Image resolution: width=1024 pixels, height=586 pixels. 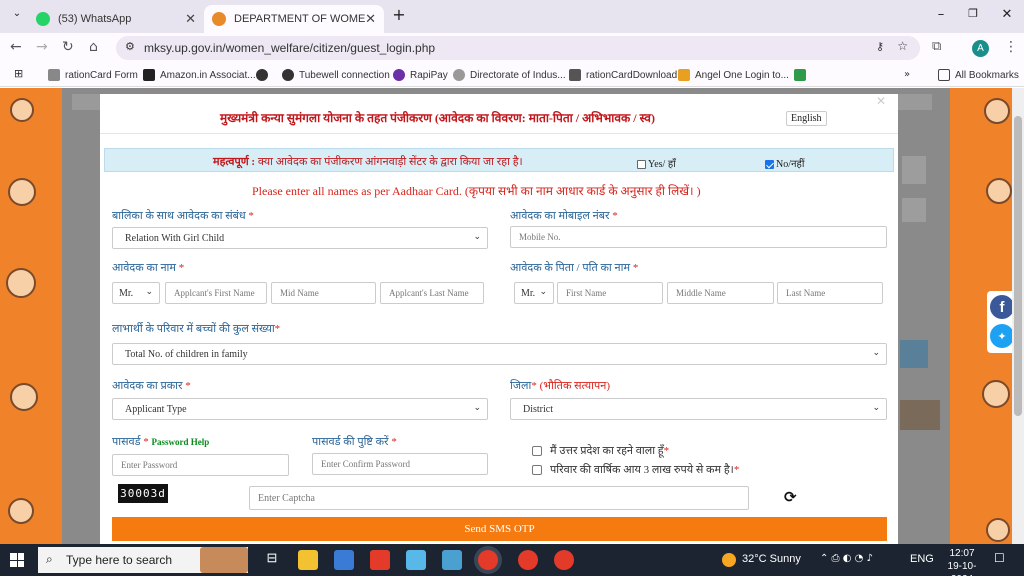 What do you see at coordinates (499, 354) in the screenshot?
I see `children-count-select: Total No. of children in family ⌄` at bounding box center [499, 354].